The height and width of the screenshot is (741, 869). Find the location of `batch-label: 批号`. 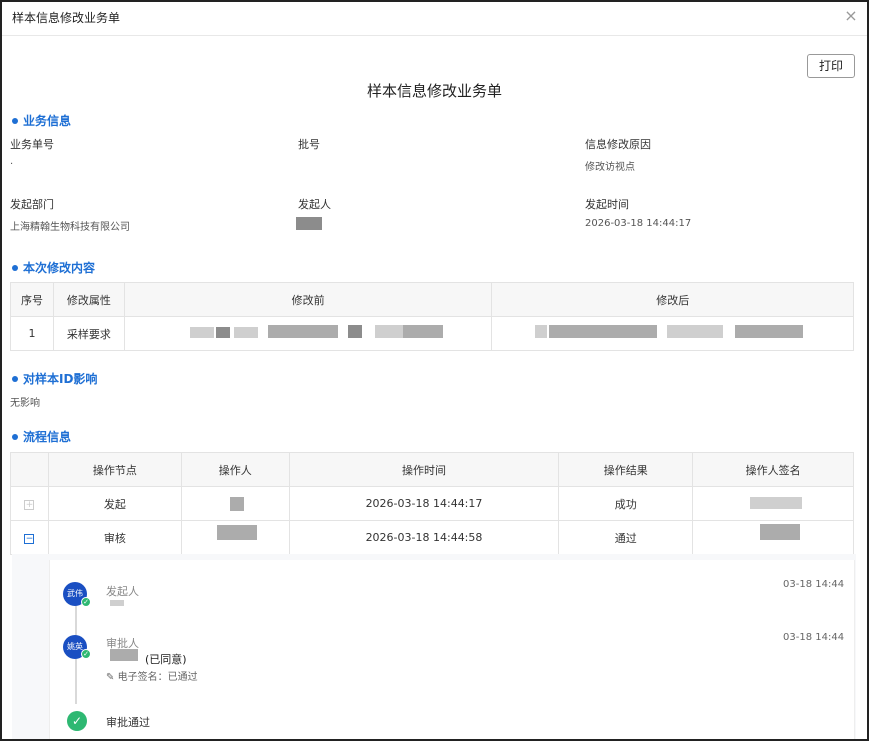

batch-label: 批号 is located at coordinates (309, 144).